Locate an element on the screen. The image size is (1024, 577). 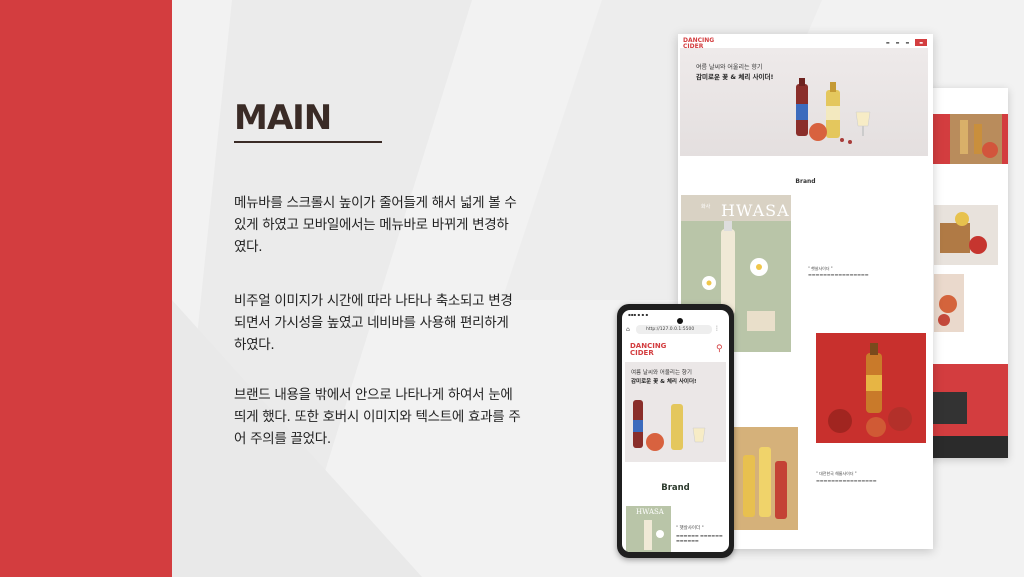
phone-hwasa-card: HWASA is located at coordinates (648, 529).